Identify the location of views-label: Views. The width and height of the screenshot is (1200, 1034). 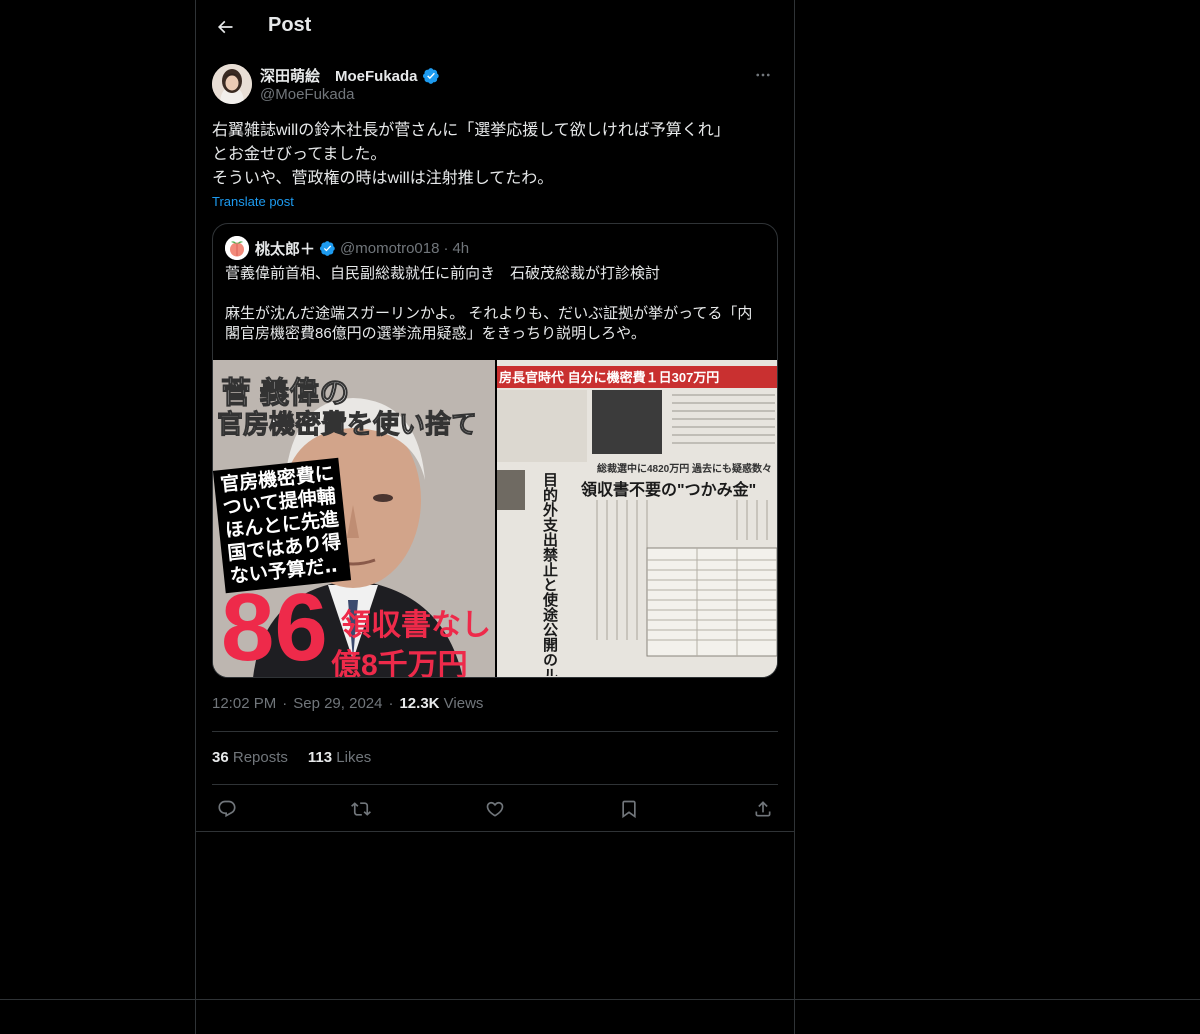
(463, 703).